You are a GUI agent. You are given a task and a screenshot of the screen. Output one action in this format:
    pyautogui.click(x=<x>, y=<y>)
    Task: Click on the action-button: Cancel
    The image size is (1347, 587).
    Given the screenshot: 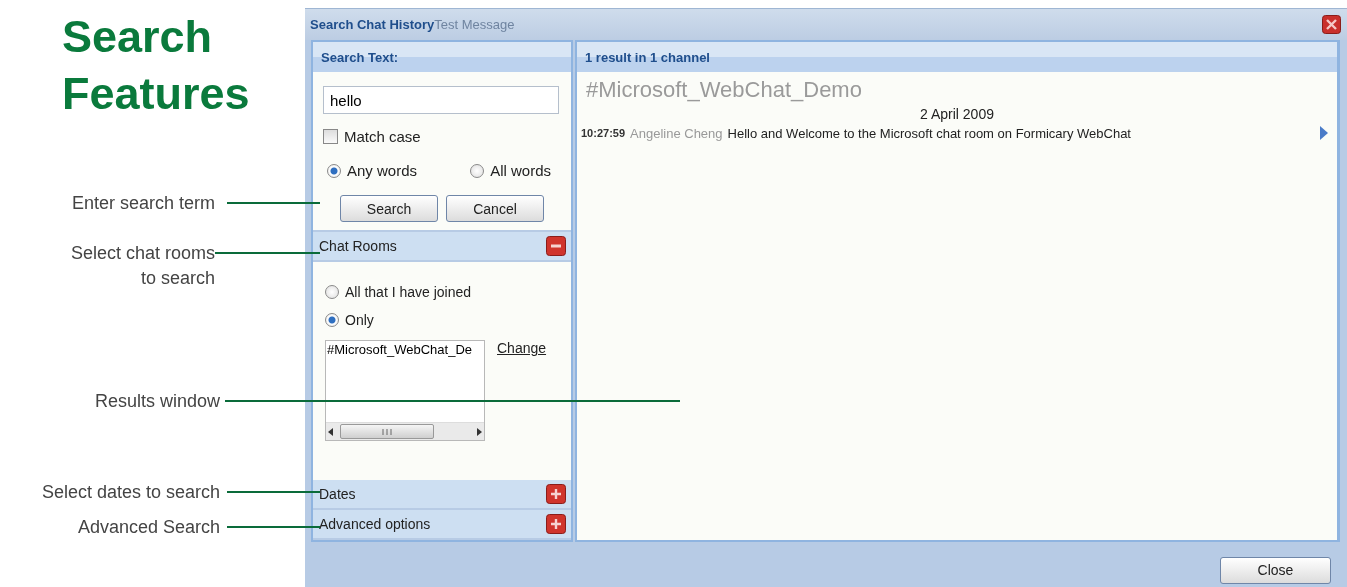 What is the action you would take?
    pyautogui.click(x=495, y=208)
    